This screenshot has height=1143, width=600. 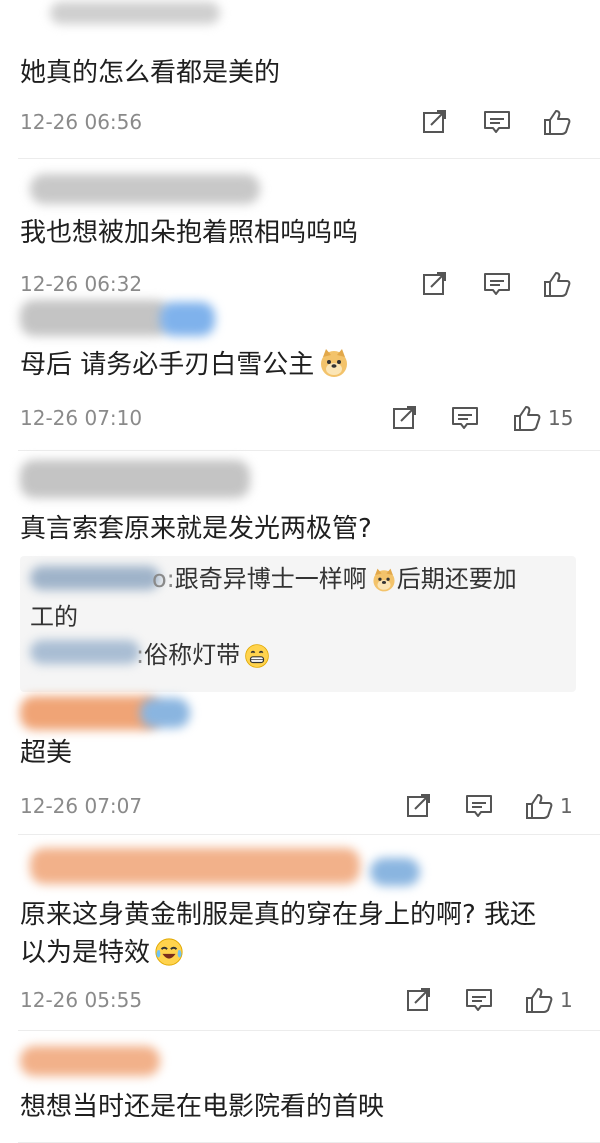 I want to click on comment-text-line: 原来这身黄金制服是真的穿在身上的啊? 我还, so click(x=278, y=915).